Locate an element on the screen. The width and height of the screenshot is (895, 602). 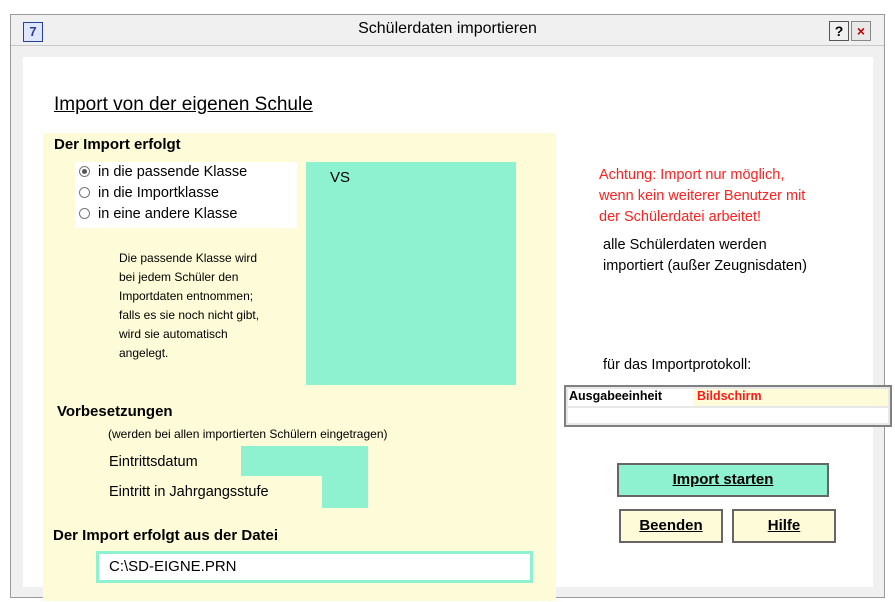
note-line: importiert (außer Zeugnisdaten) is located at coordinates (705, 266).